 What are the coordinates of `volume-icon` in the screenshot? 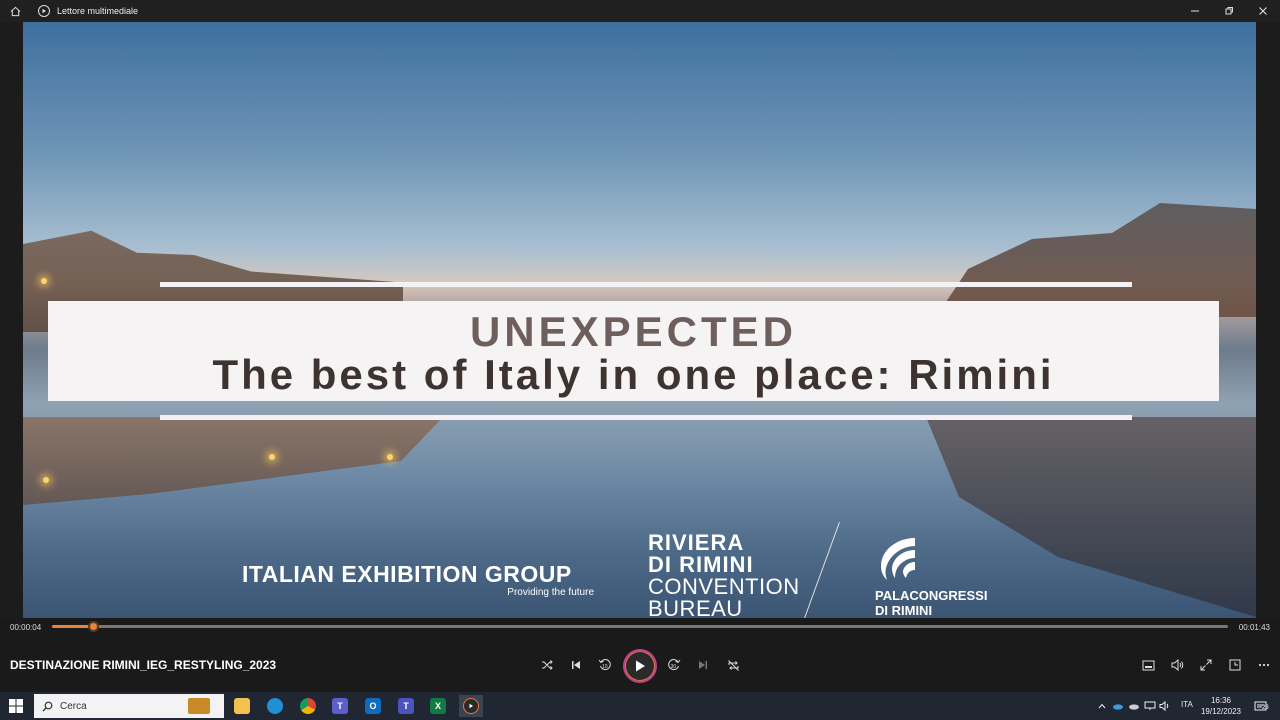 It's located at (1177, 665).